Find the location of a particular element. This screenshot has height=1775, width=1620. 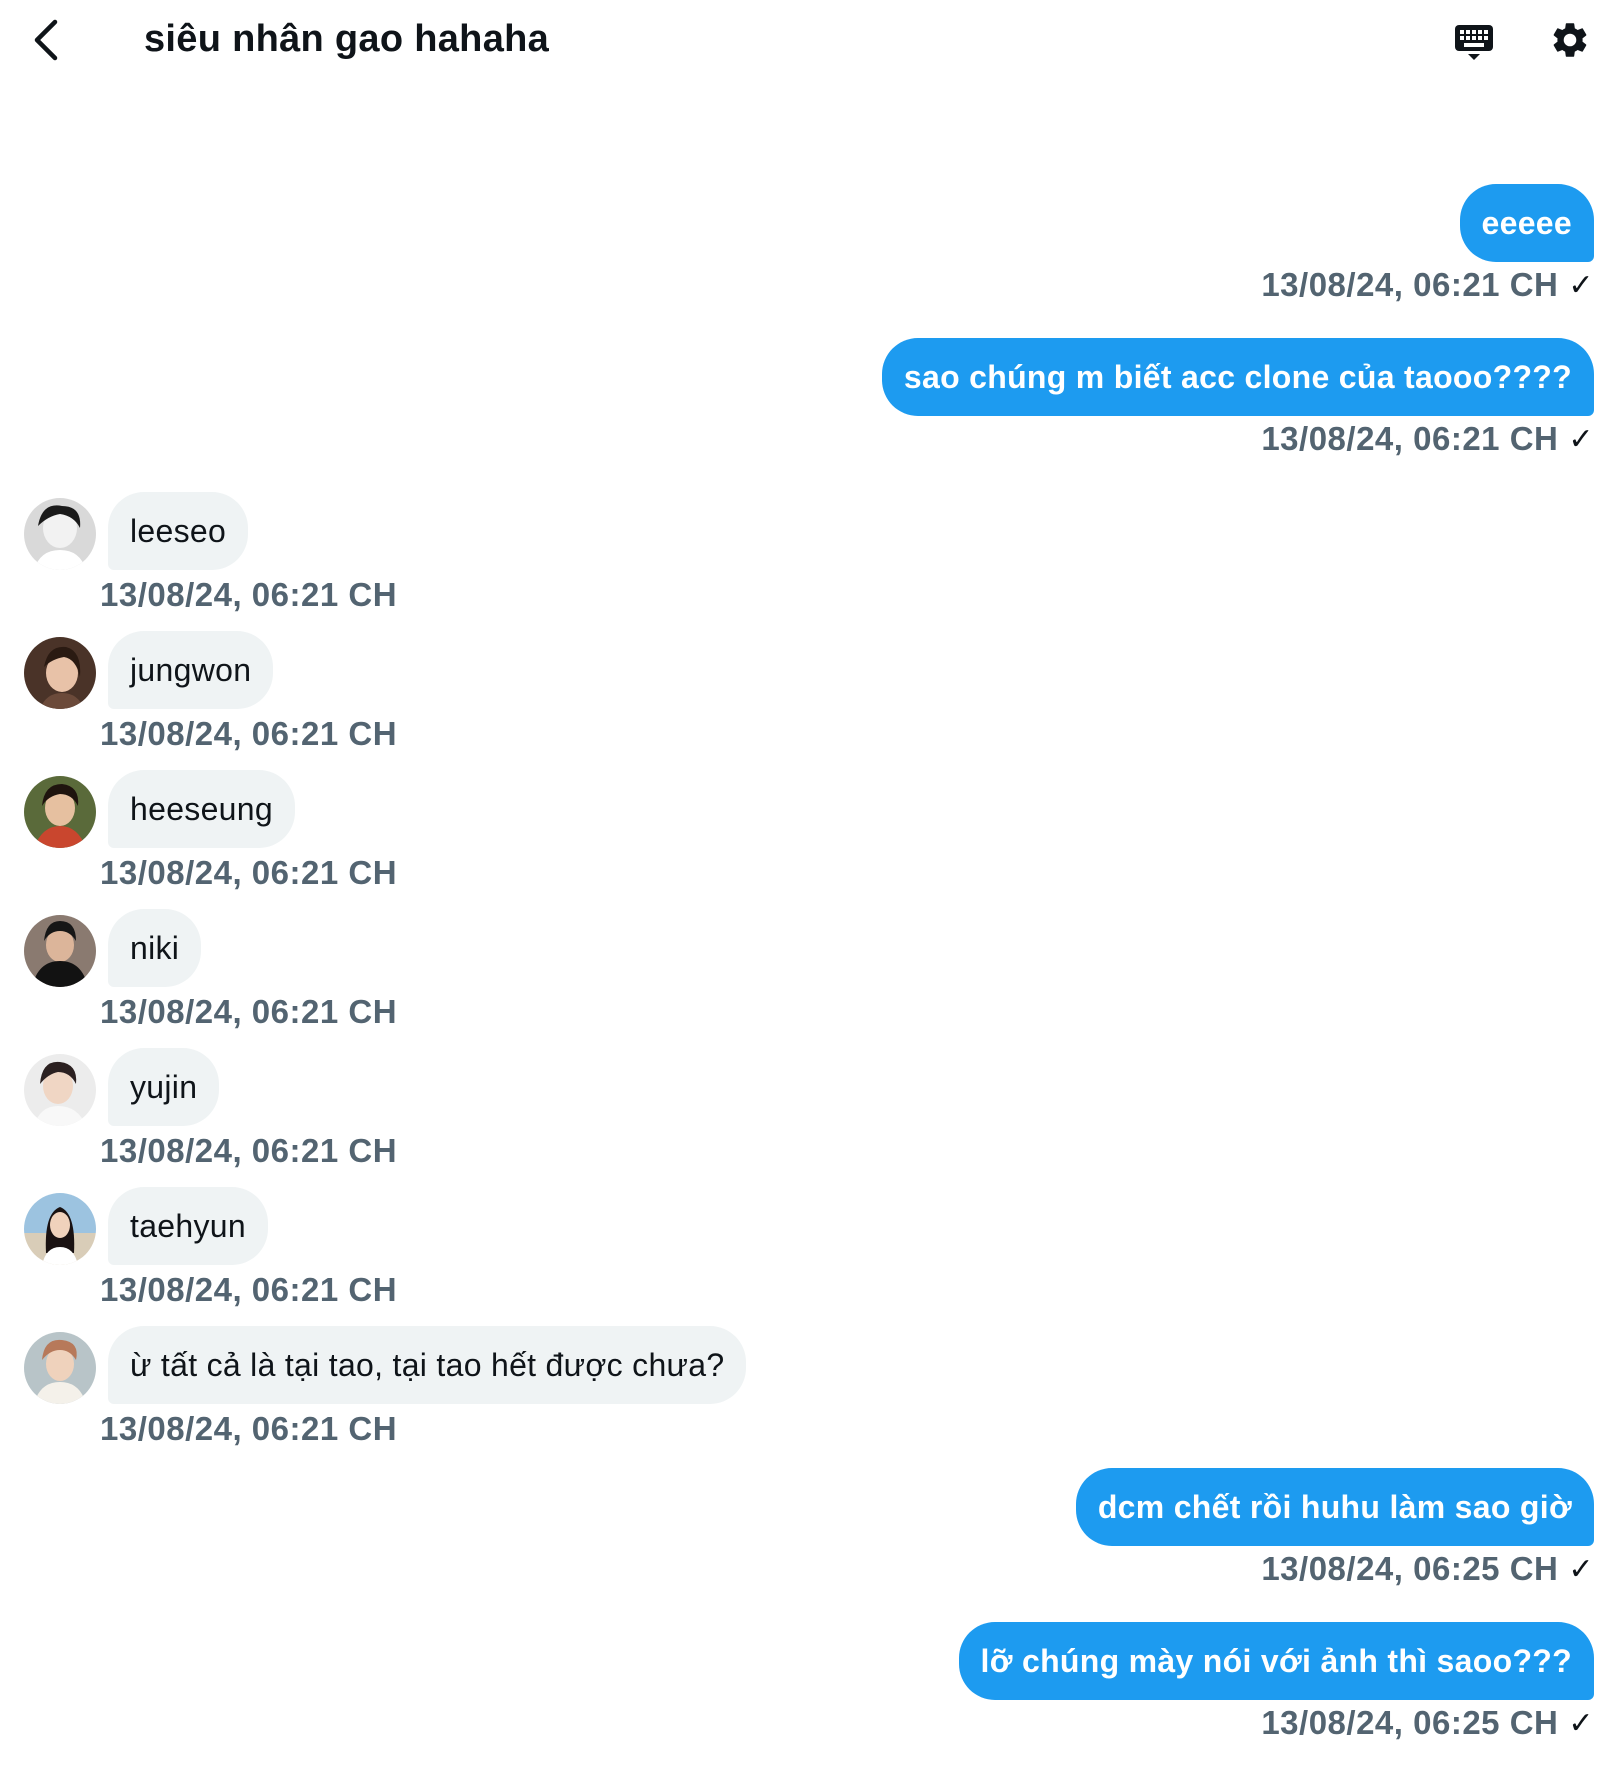

message-text: dcm chết rồi huhu làm sao giờ is located at coordinates (1334, 1507).